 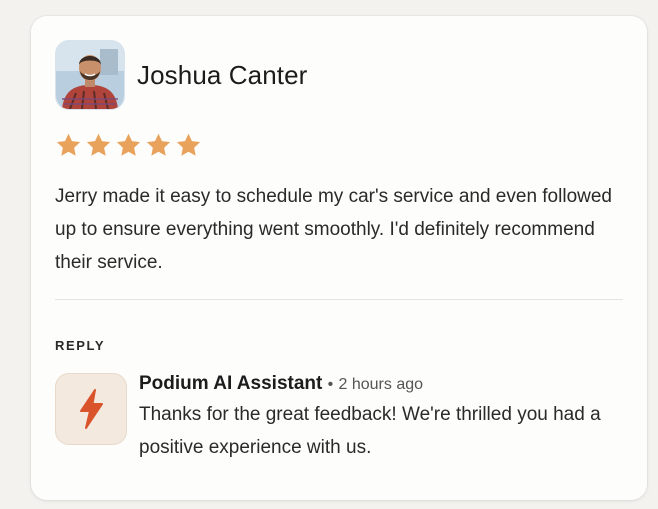 I want to click on reply-timestamp: 2 hours ago, so click(x=381, y=384).